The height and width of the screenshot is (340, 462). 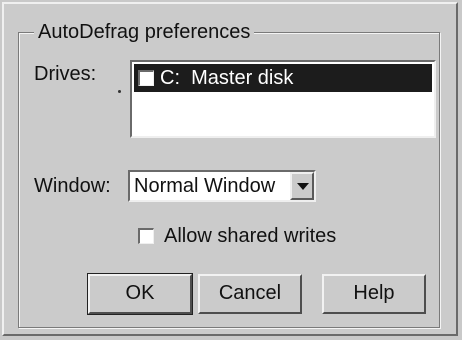 I want to click on focus-dot, so click(x=119, y=91).